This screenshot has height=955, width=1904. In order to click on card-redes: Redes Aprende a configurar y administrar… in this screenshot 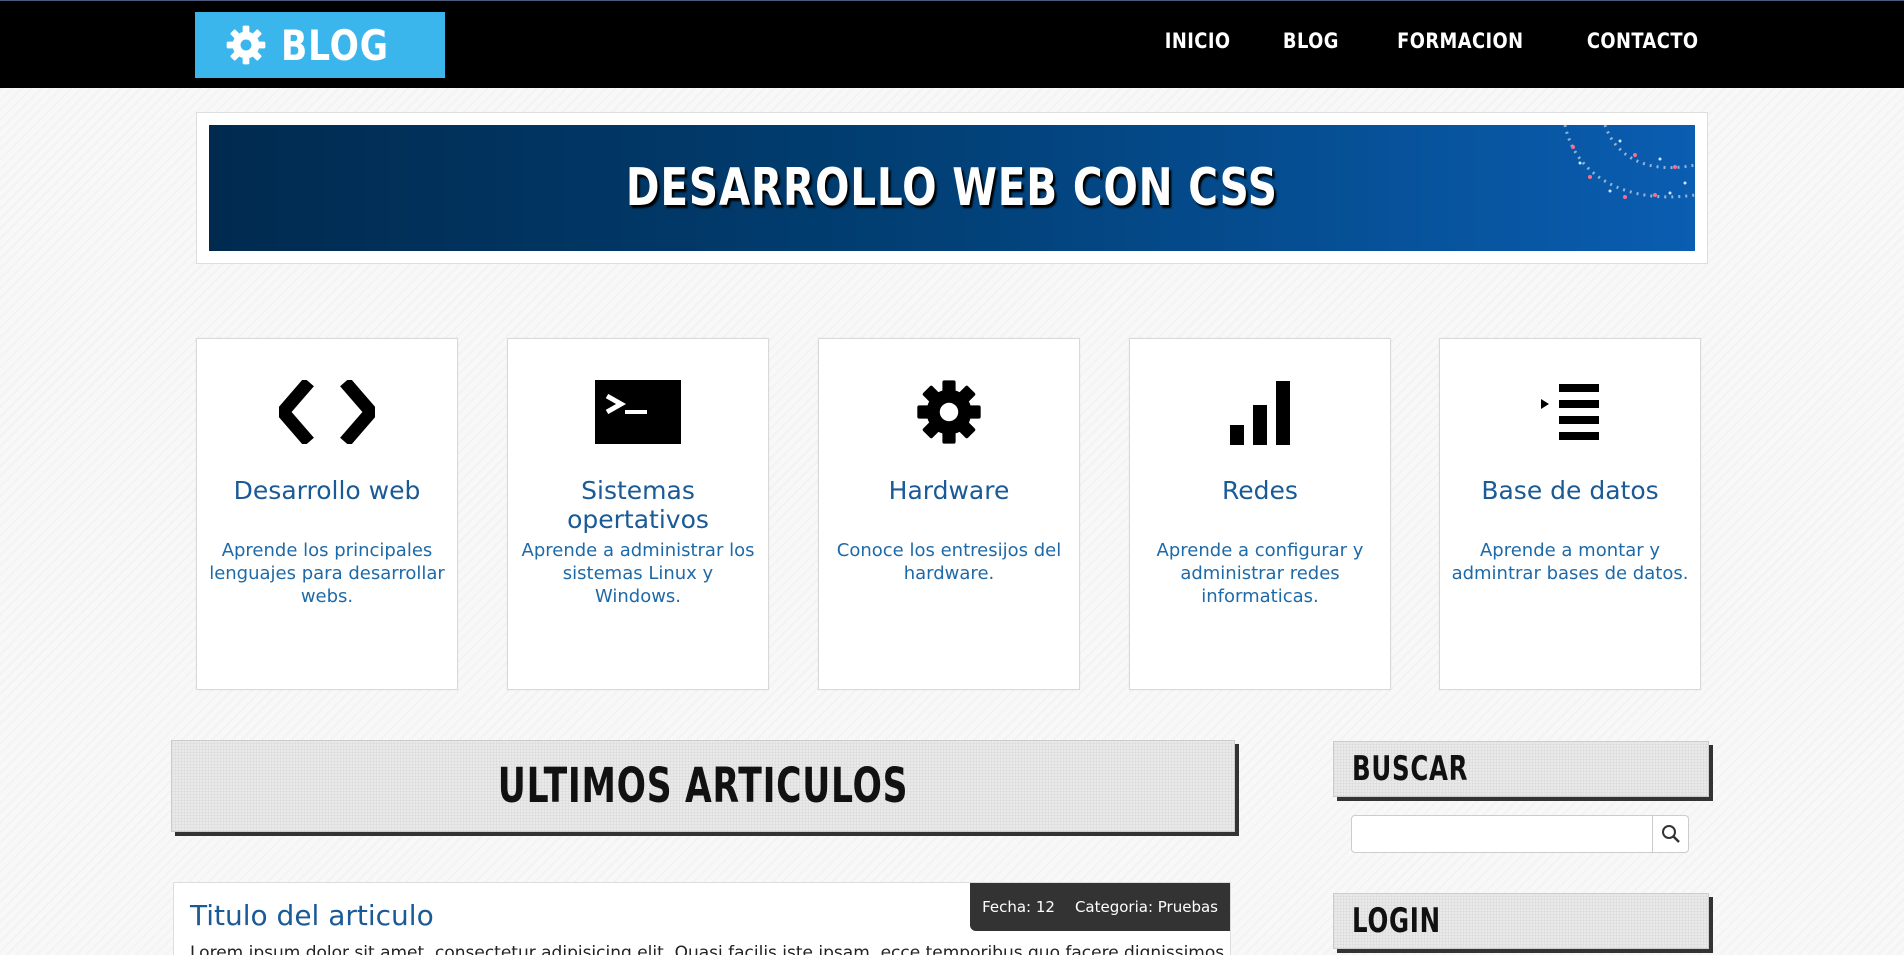, I will do `click(1260, 514)`.